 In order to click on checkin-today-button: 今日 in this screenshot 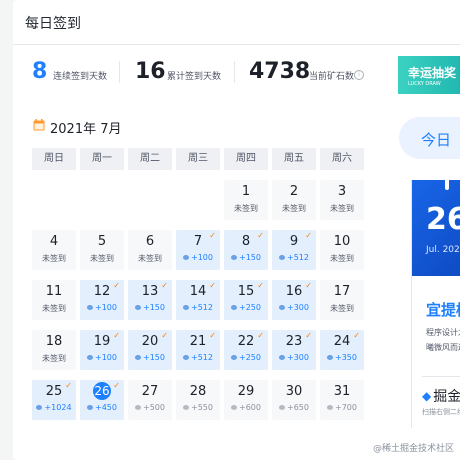, I will do `click(429, 138)`.